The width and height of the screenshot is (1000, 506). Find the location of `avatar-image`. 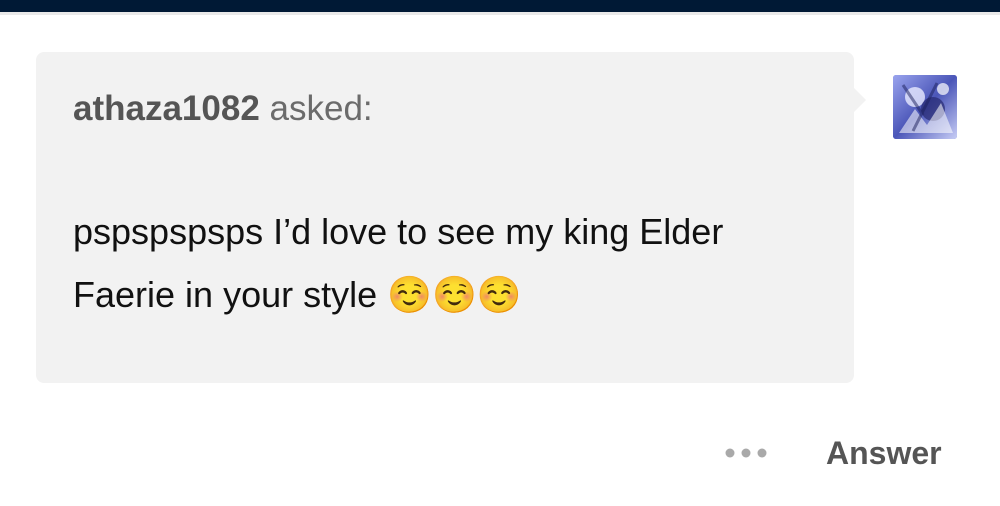

avatar-image is located at coordinates (925, 107).